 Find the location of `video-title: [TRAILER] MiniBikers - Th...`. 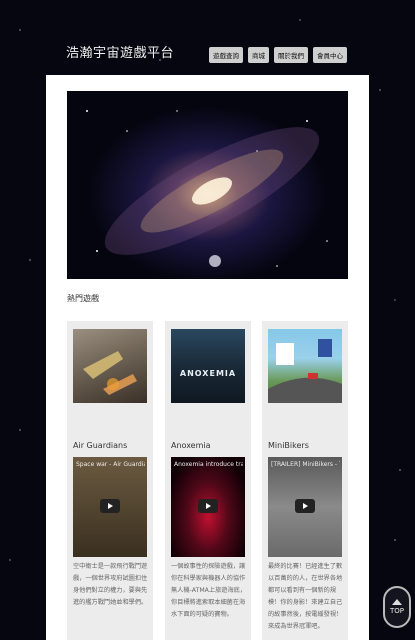

video-title: [TRAILER] MiniBikers - Th... is located at coordinates (305, 464).